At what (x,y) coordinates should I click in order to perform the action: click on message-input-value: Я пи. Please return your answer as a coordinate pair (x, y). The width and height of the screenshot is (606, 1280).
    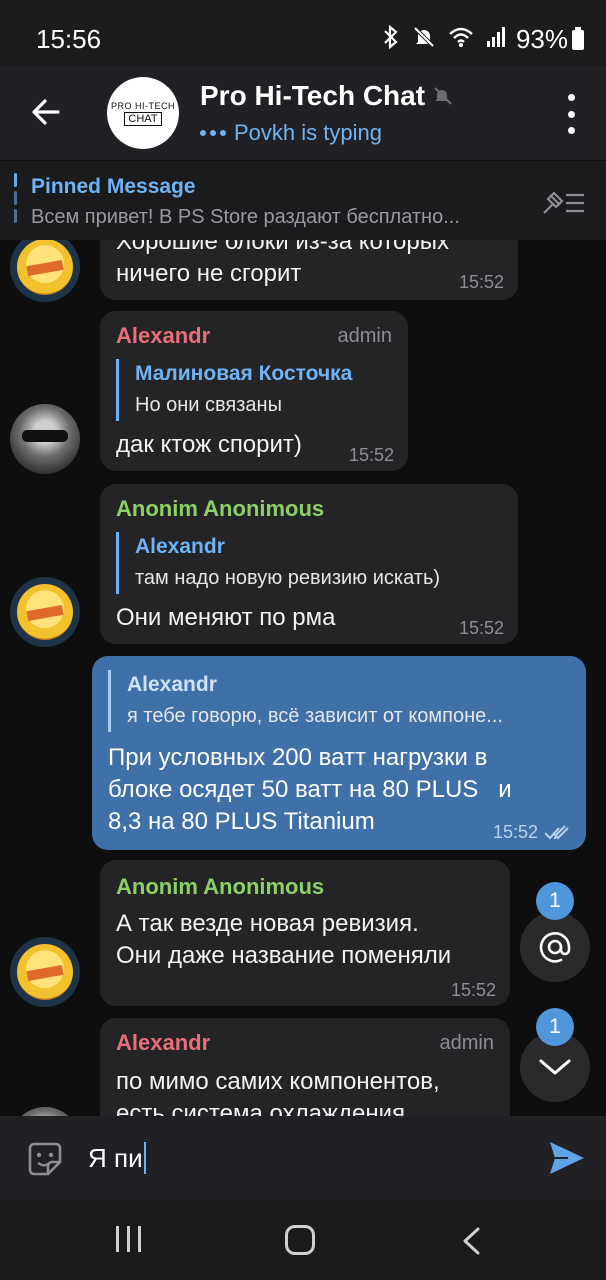
    Looking at the image, I should click on (115, 1157).